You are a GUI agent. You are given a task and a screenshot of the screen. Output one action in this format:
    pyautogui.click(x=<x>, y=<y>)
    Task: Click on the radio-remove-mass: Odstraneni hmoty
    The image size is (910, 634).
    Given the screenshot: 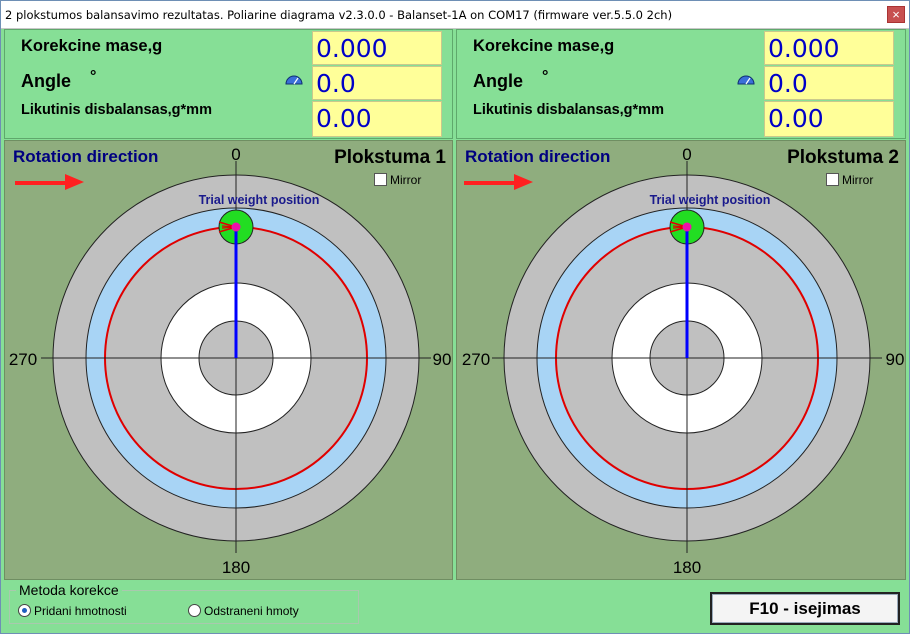 What is the action you would take?
    pyautogui.click(x=243, y=611)
    